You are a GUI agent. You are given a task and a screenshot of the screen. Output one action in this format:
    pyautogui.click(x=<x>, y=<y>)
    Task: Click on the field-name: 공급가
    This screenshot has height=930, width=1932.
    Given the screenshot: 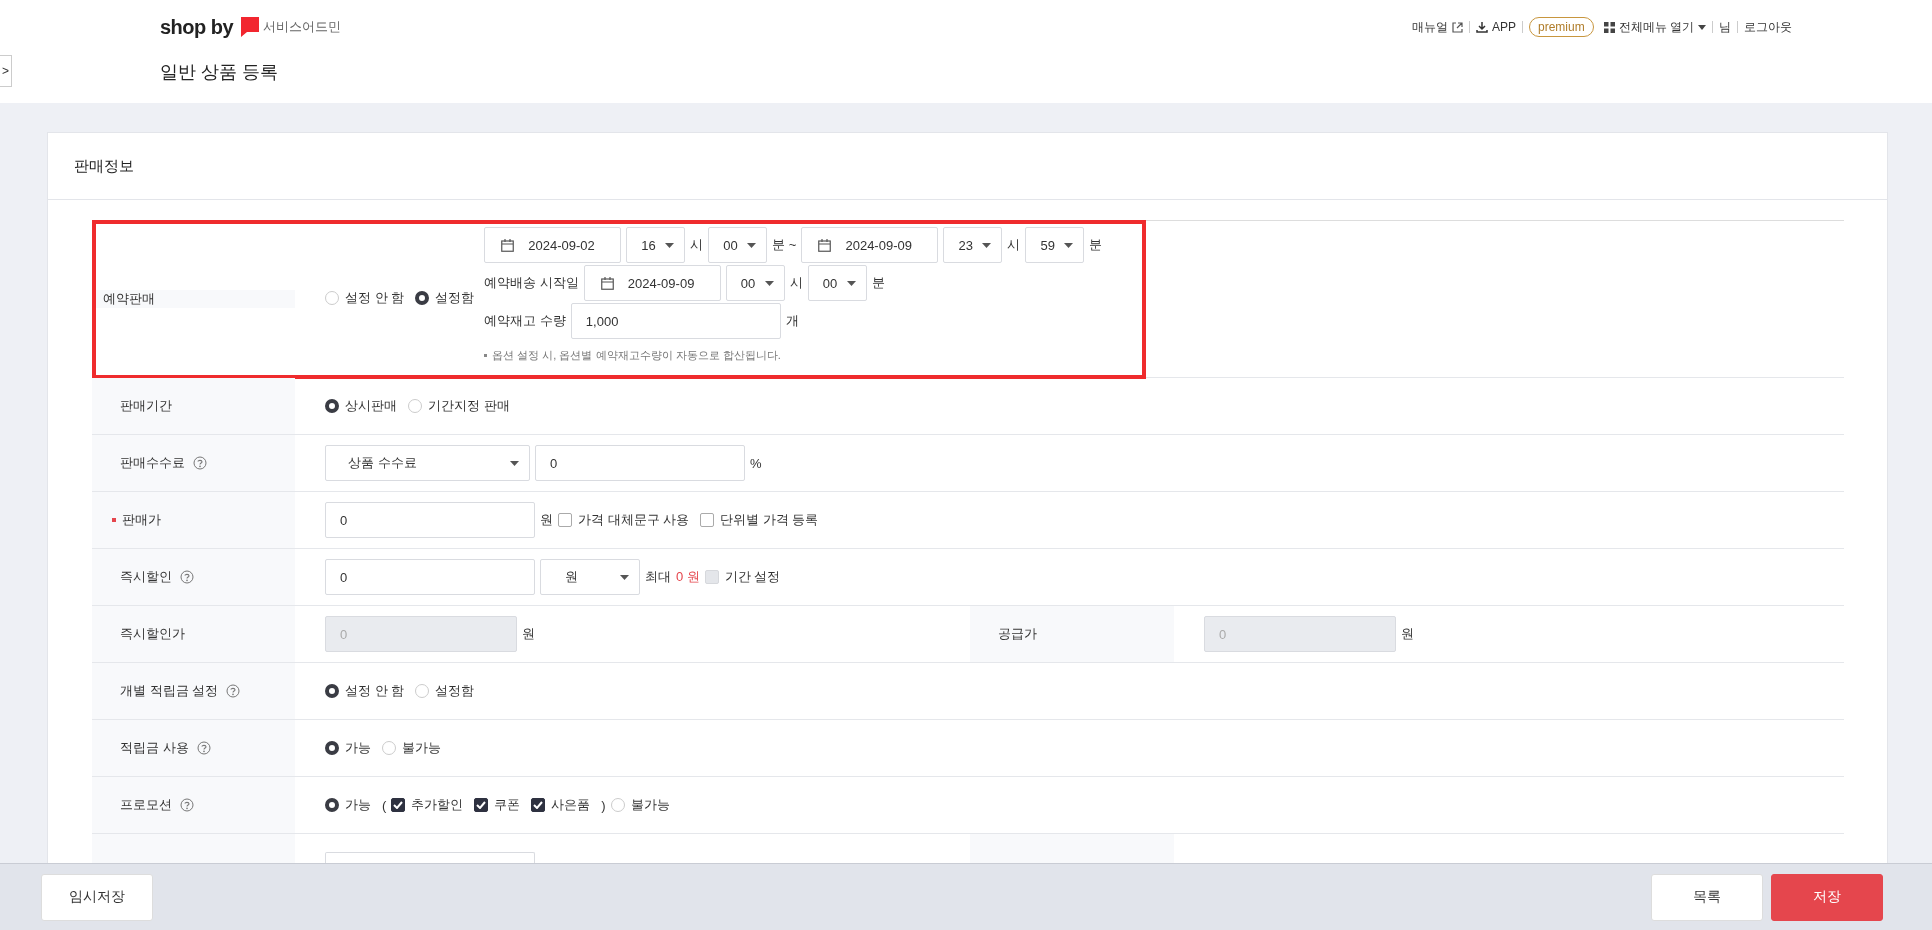 What is the action you would take?
    pyautogui.click(x=1017, y=634)
    